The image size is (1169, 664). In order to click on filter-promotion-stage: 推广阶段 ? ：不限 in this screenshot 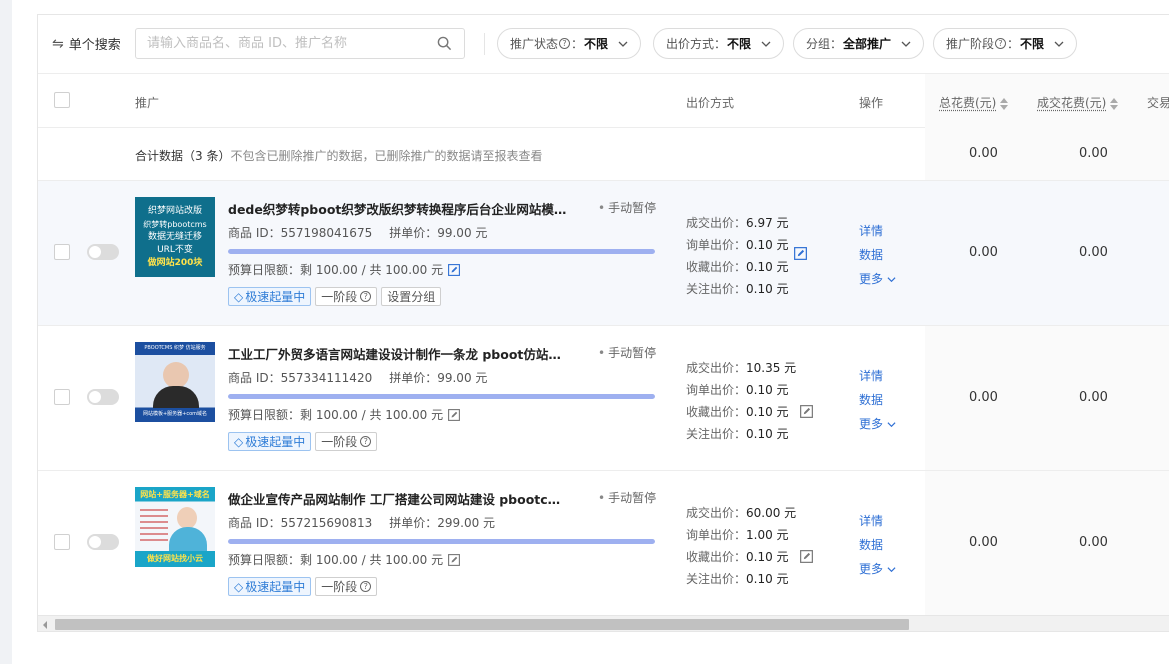, I will do `click(1005, 43)`.